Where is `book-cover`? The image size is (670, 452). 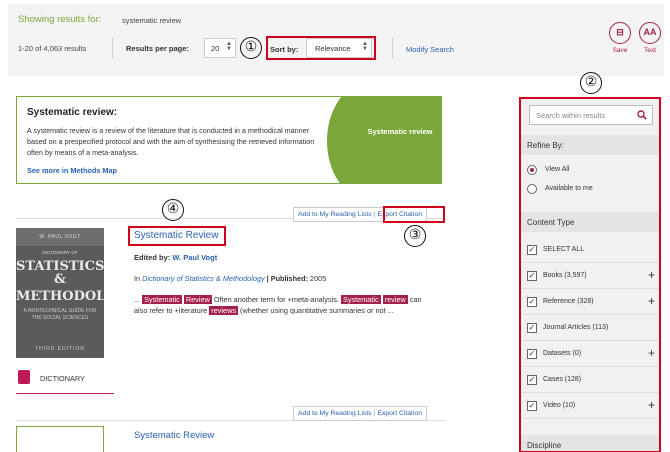
book-cover is located at coordinates (60, 439).